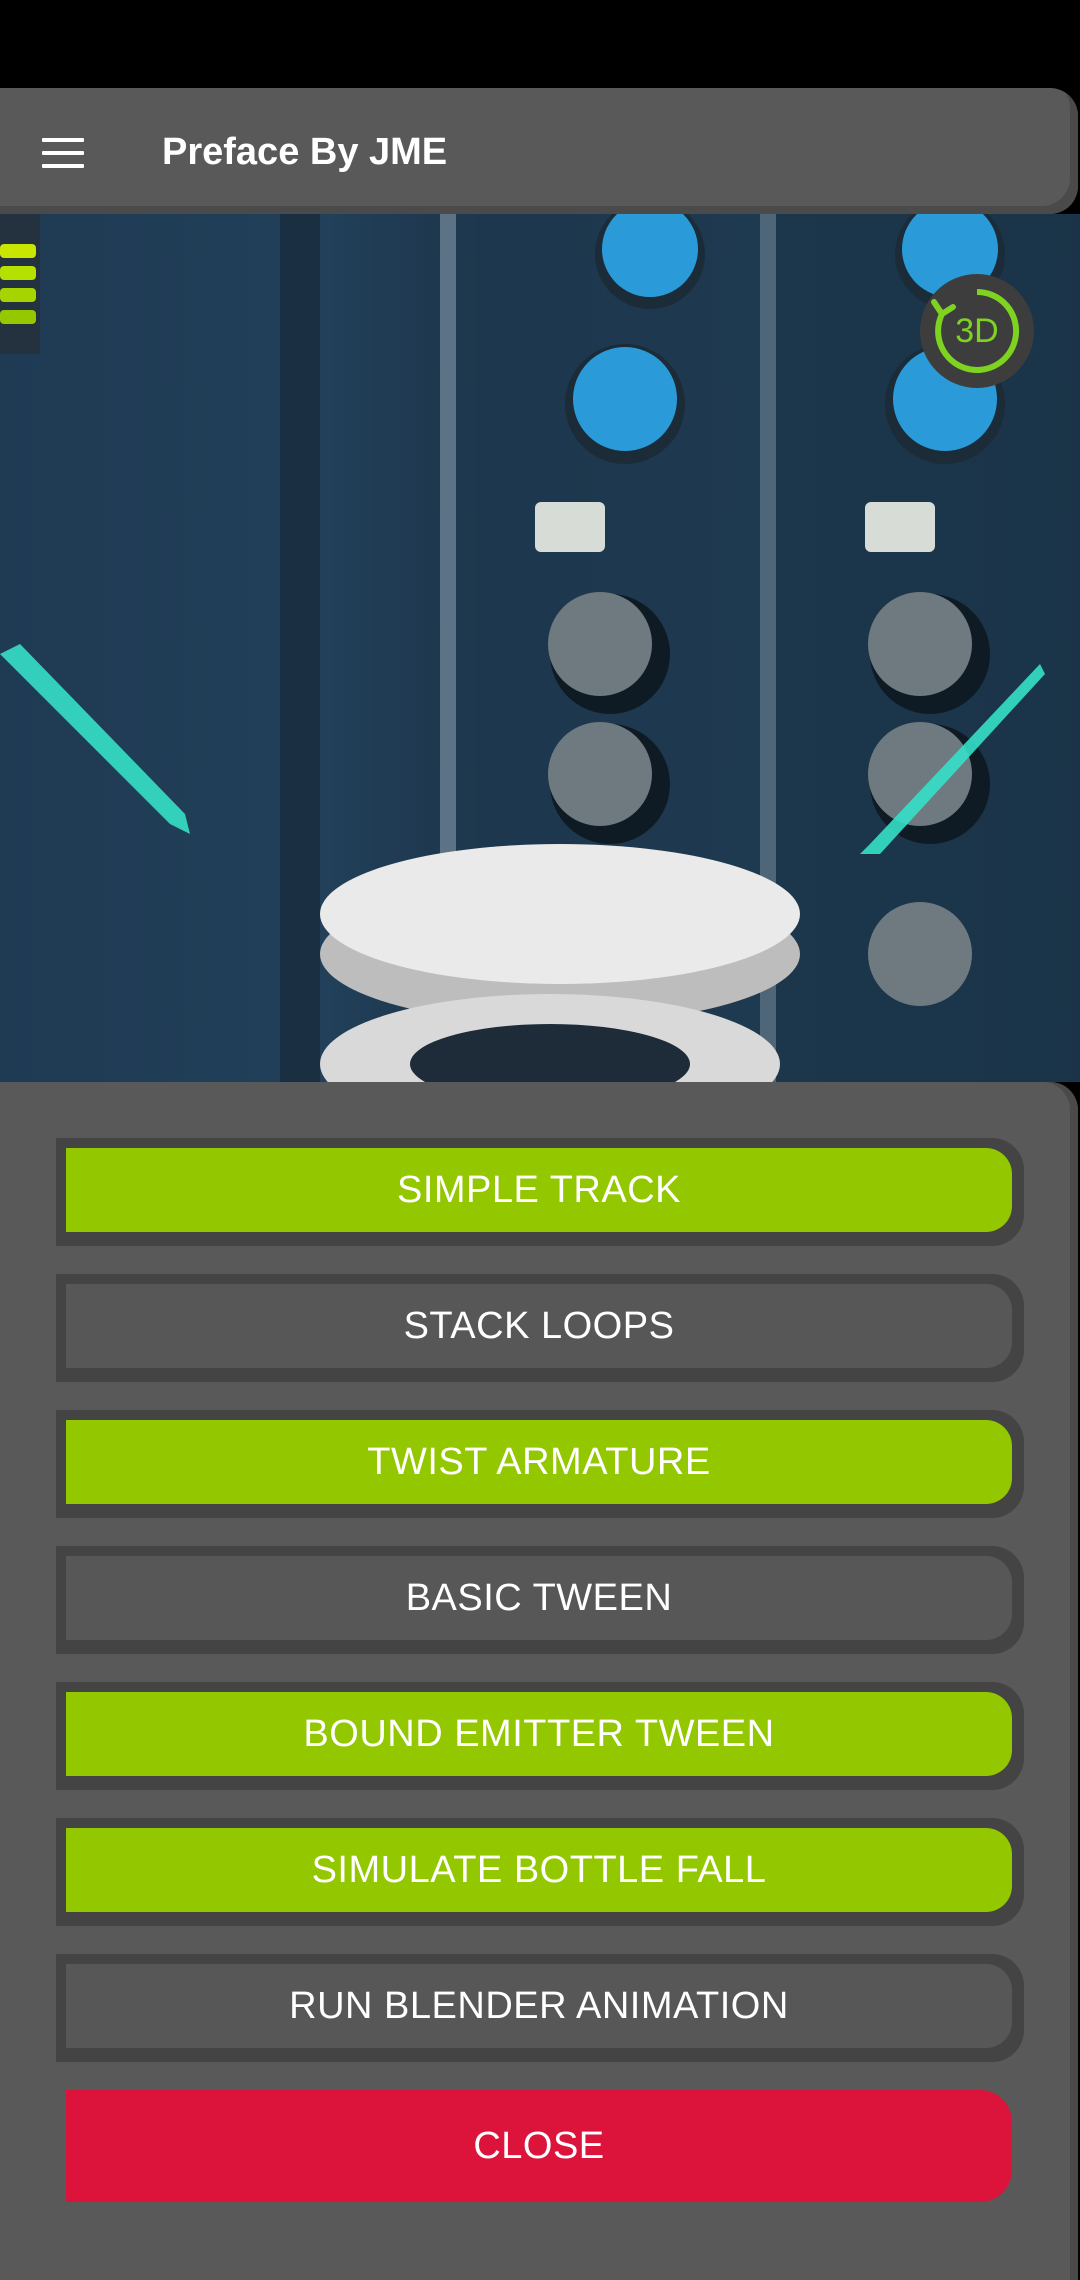  Describe the element at coordinates (539, 151) in the screenshot. I see `app-toolbar: Preface By JME` at that location.